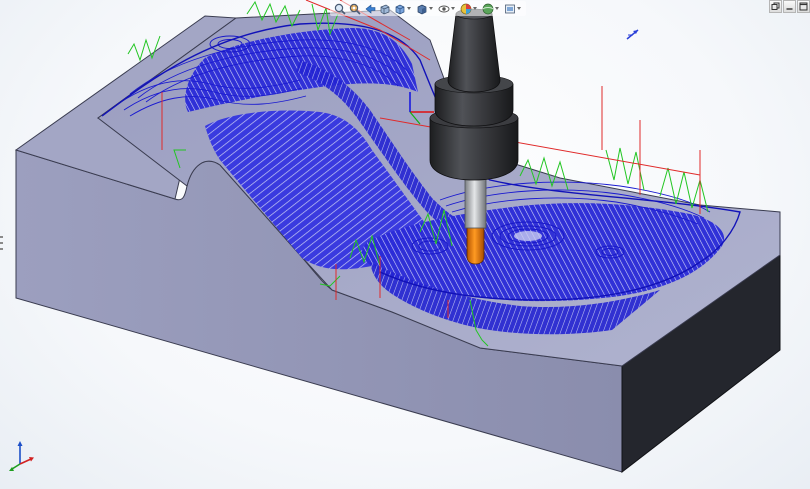 The width and height of the screenshot is (810, 489). I want to click on view-settings-icon, so click(509, 8).